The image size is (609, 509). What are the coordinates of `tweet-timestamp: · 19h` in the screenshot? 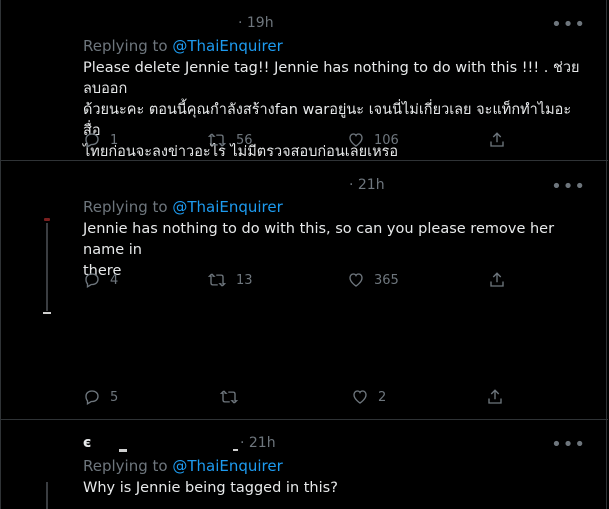 It's located at (256, 23).